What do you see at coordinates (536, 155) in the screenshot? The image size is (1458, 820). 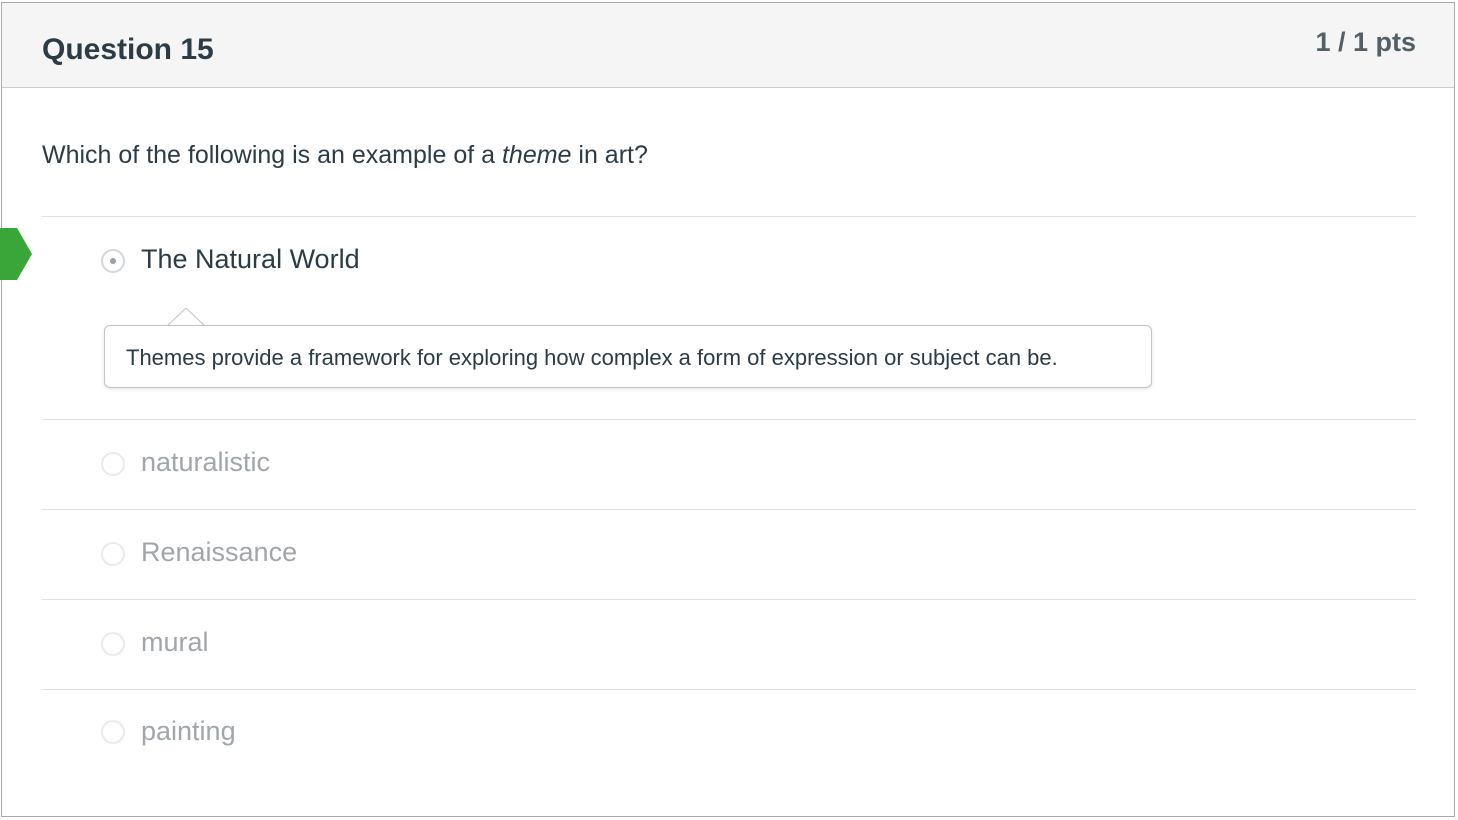 I see `question-text-emphasis: theme` at bounding box center [536, 155].